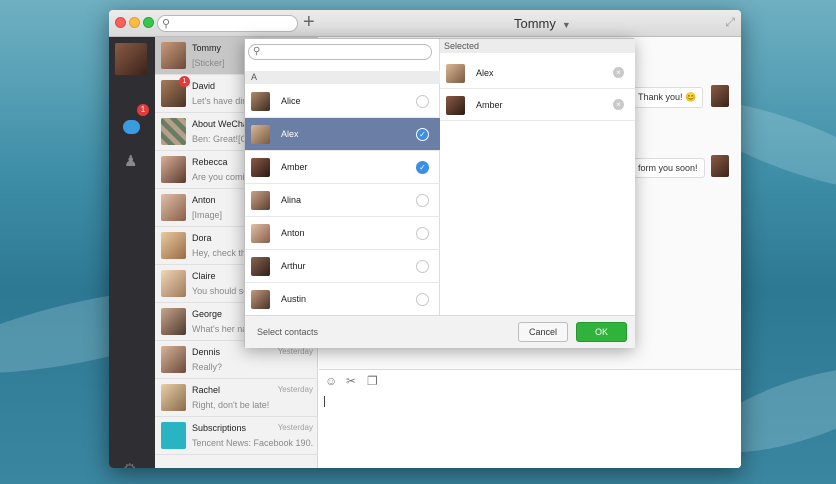  What do you see at coordinates (601, 332) in the screenshot?
I see `ok-button: OK` at bounding box center [601, 332].